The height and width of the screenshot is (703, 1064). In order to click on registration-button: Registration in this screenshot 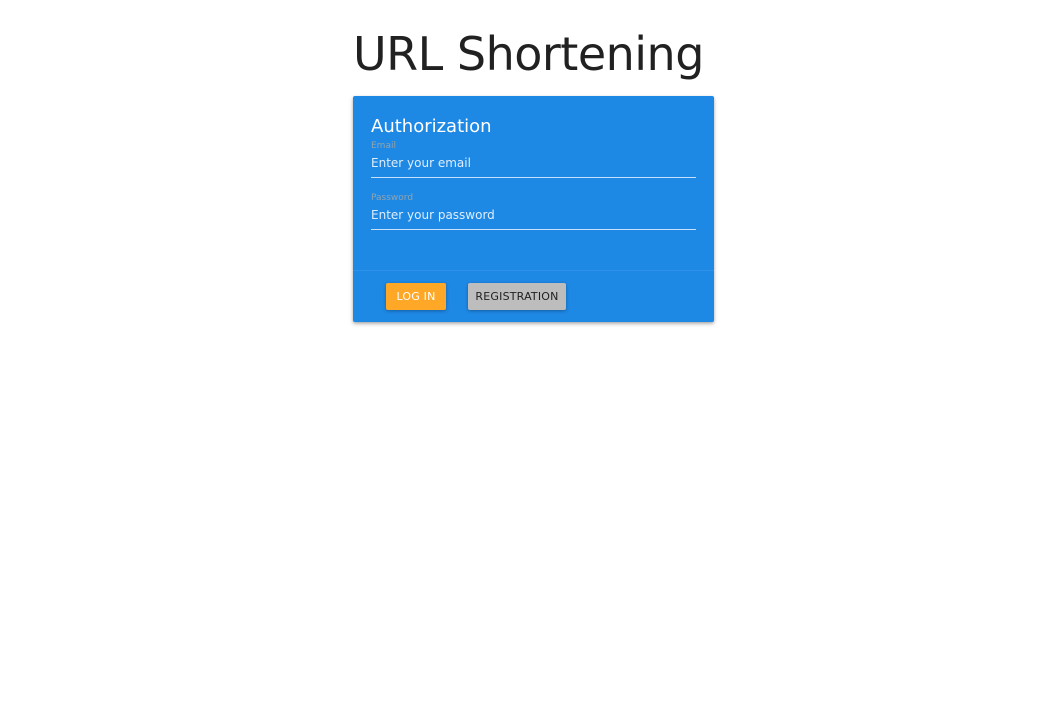, I will do `click(517, 296)`.